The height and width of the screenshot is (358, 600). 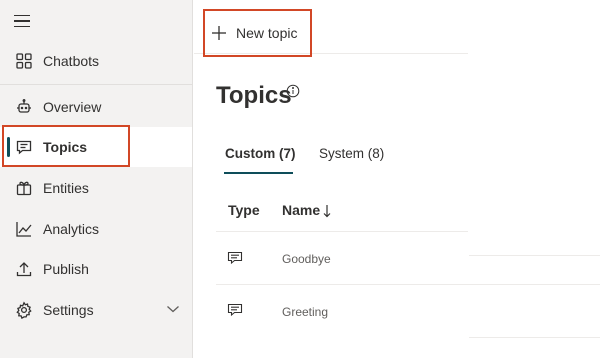 I want to click on sidebar-item-overview: Overview, so click(x=96, y=107).